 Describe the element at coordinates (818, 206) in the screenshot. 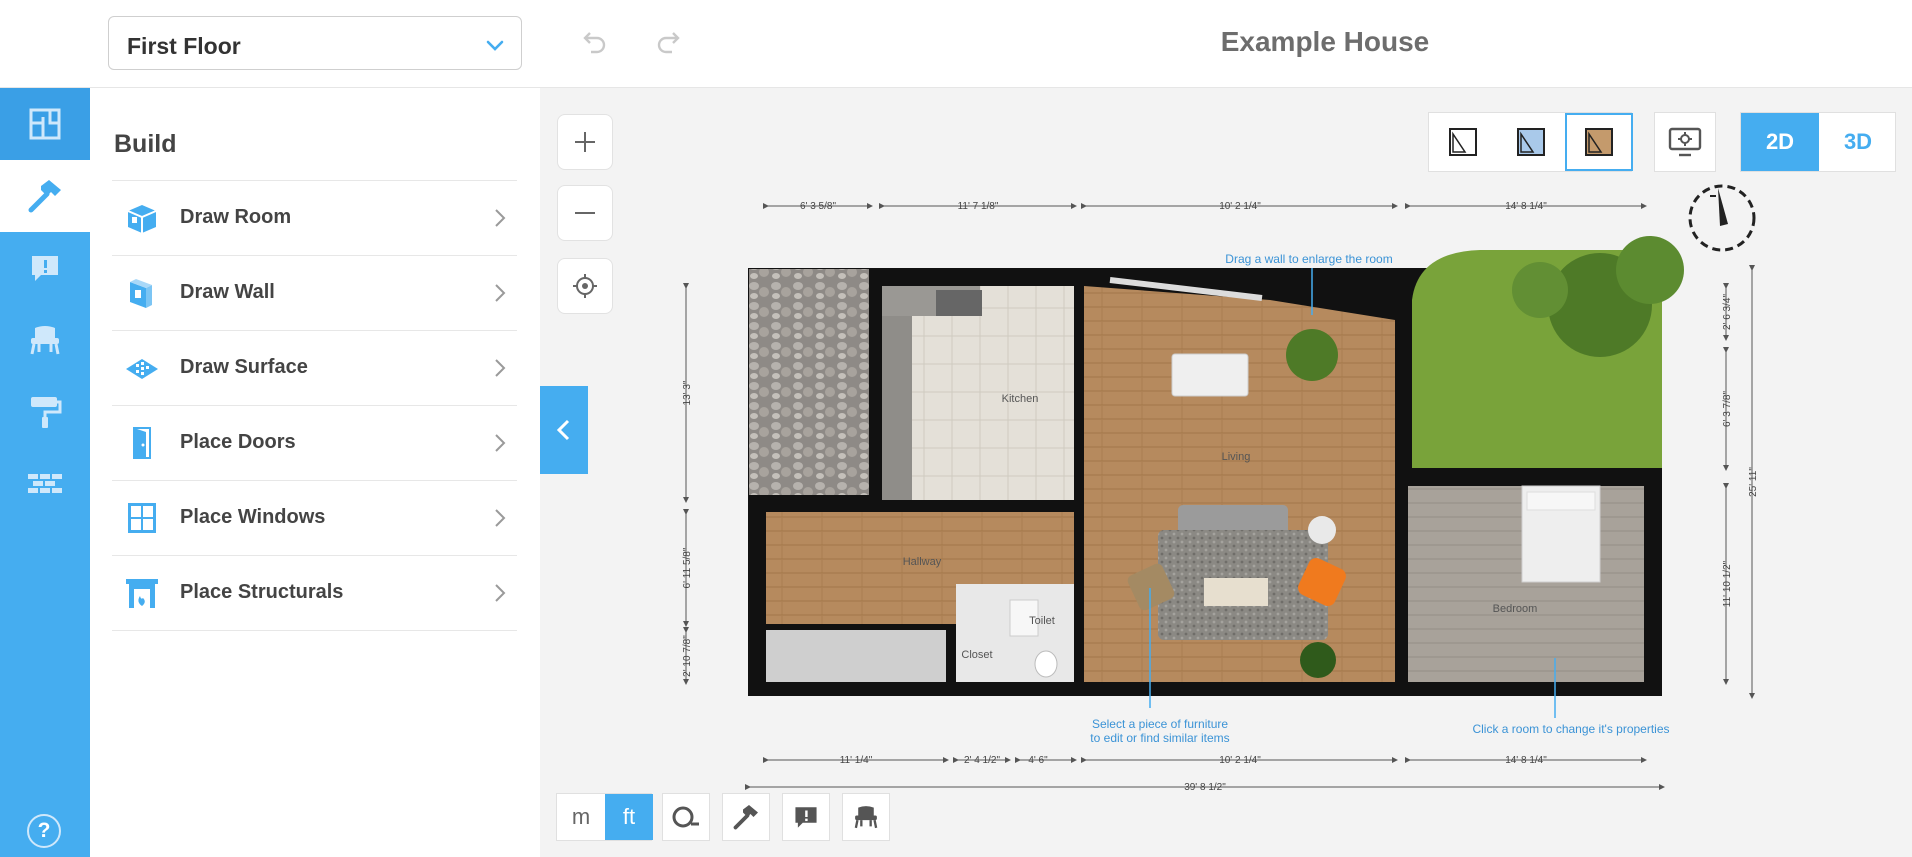

I see `dim-top-1: 6' 3 5/8"` at that location.